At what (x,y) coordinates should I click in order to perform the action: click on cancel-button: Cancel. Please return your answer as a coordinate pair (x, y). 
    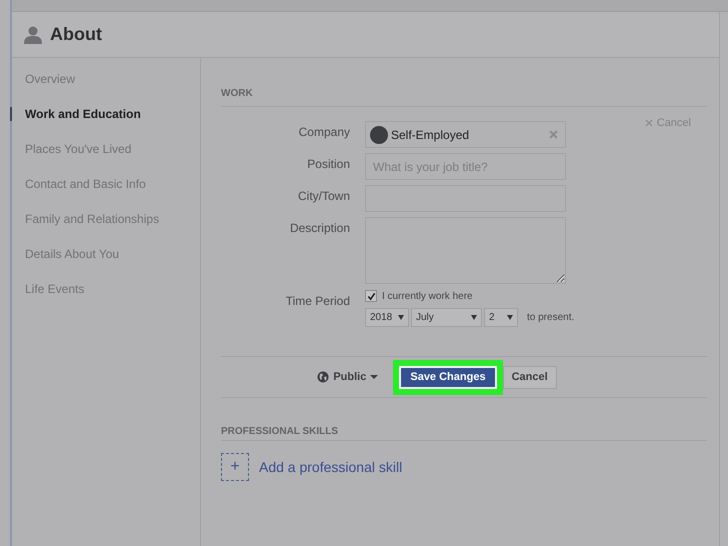
    Looking at the image, I should click on (529, 377).